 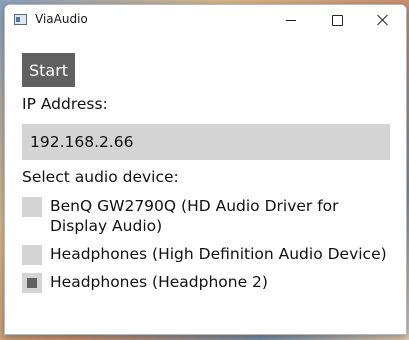 I want to click on title-bar: ViaAudio, so click(x=205, y=20).